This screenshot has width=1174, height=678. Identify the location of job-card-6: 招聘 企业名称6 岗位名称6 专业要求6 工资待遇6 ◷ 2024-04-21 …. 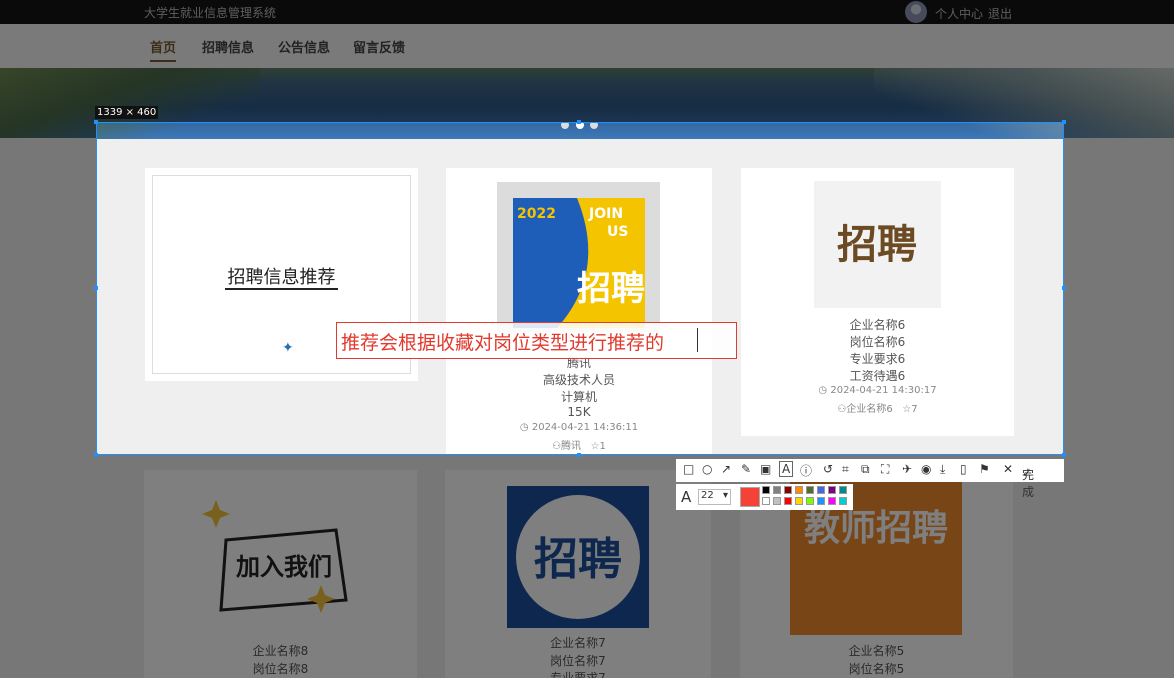
(877, 302).